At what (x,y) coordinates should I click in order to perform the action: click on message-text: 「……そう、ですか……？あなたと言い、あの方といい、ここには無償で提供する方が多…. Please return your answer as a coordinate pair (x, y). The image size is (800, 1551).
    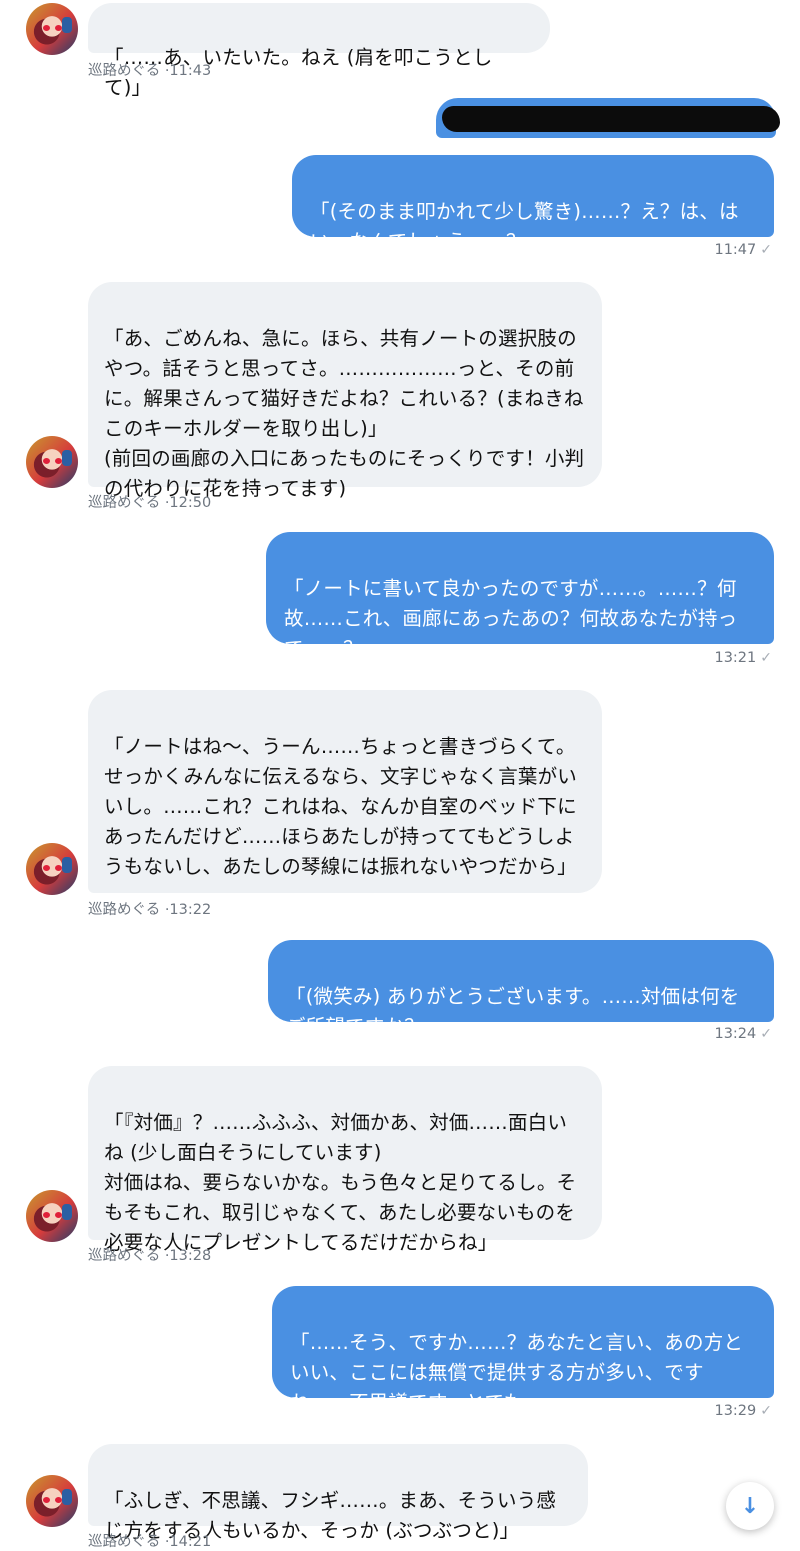
    Looking at the image, I should click on (517, 1372).